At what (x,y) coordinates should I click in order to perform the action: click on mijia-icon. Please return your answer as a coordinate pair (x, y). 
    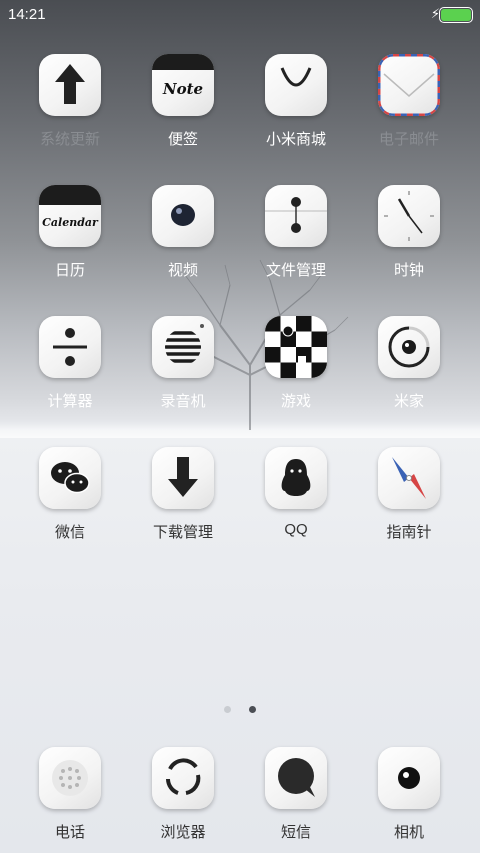
    Looking at the image, I should click on (409, 347).